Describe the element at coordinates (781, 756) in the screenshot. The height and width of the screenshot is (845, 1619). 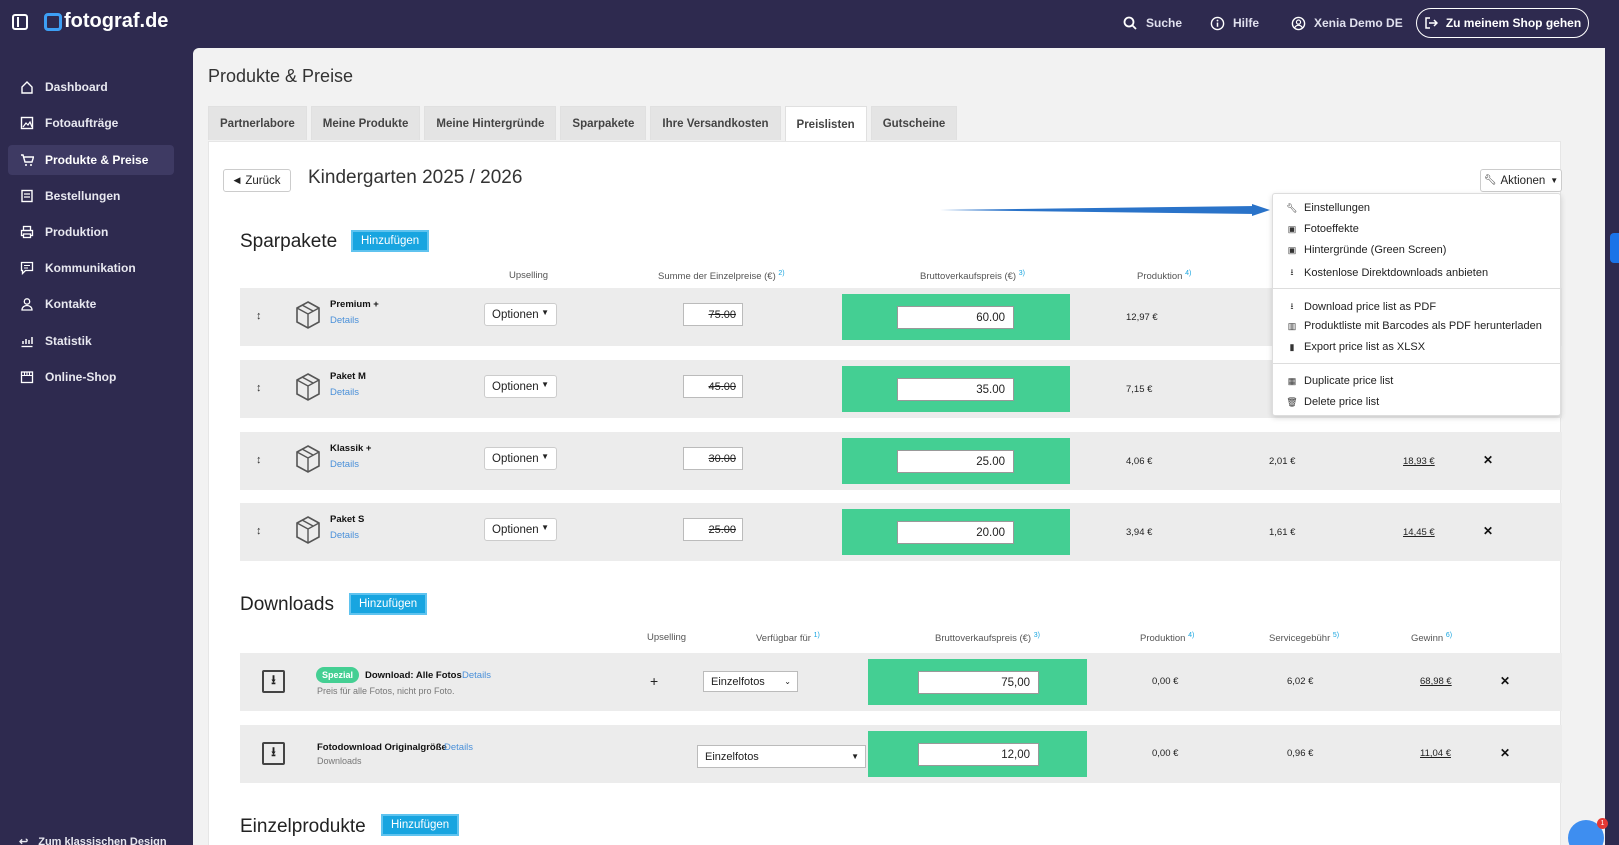
I see `available-for-select: Einzelfotos ▼` at that location.